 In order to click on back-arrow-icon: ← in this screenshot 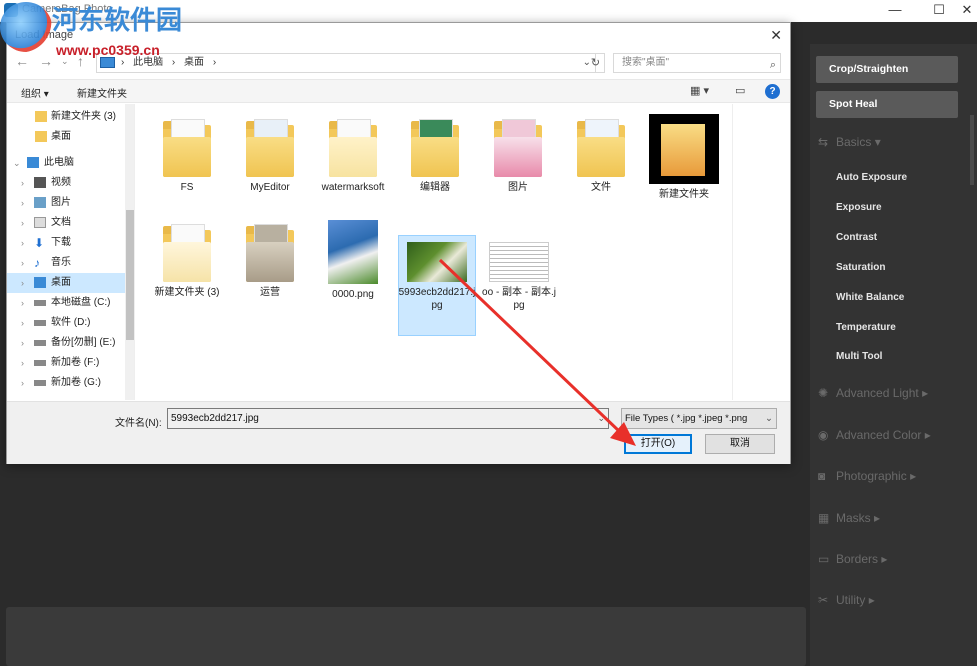, I will do `click(22, 61)`.